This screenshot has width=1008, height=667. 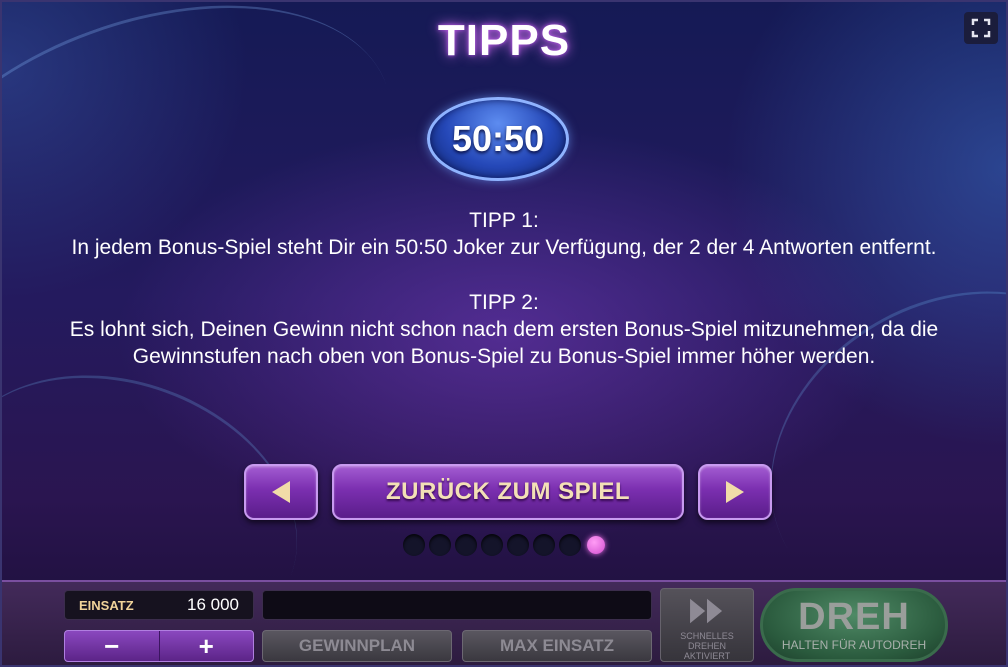 I want to click on previous-page-button, so click(x=281, y=492).